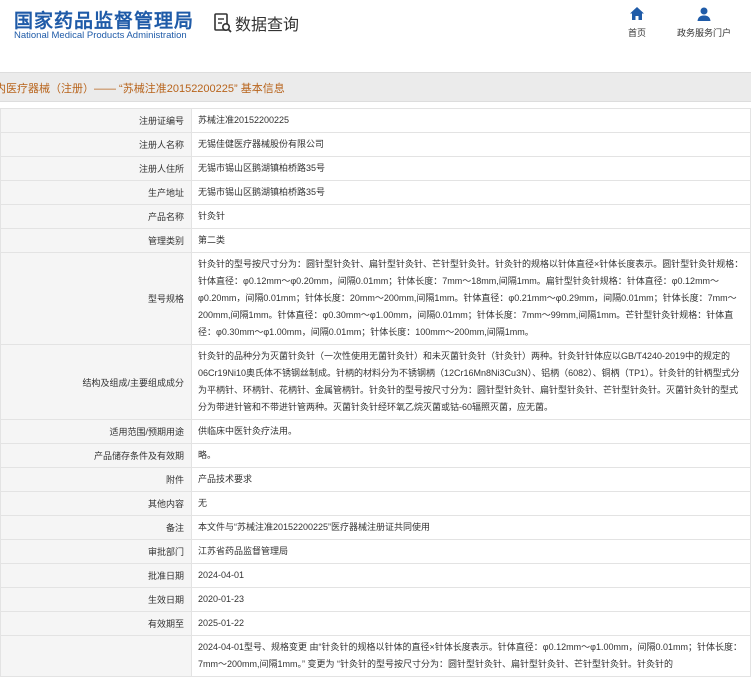  What do you see at coordinates (704, 22) in the screenshot?
I see `nav-service-portal: 政务服务门户` at bounding box center [704, 22].